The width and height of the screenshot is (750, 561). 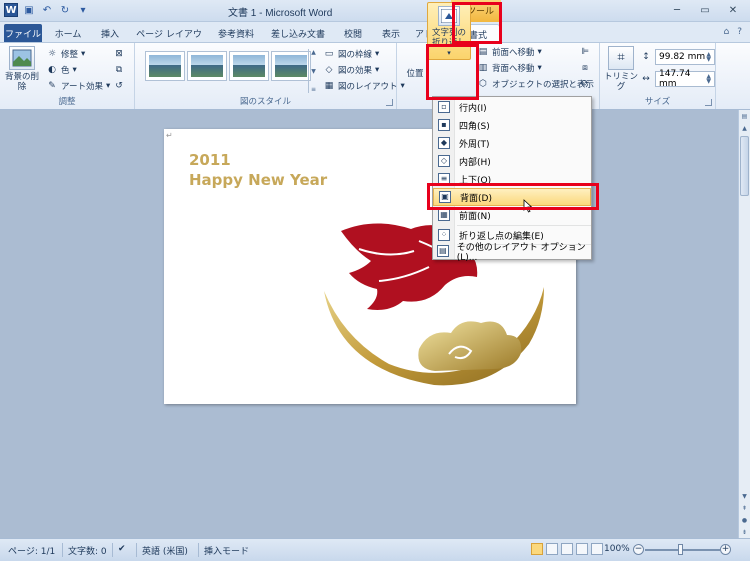 What do you see at coordinates (744, 520) in the screenshot?
I see `browse-object-icon: ●` at bounding box center [744, 520].